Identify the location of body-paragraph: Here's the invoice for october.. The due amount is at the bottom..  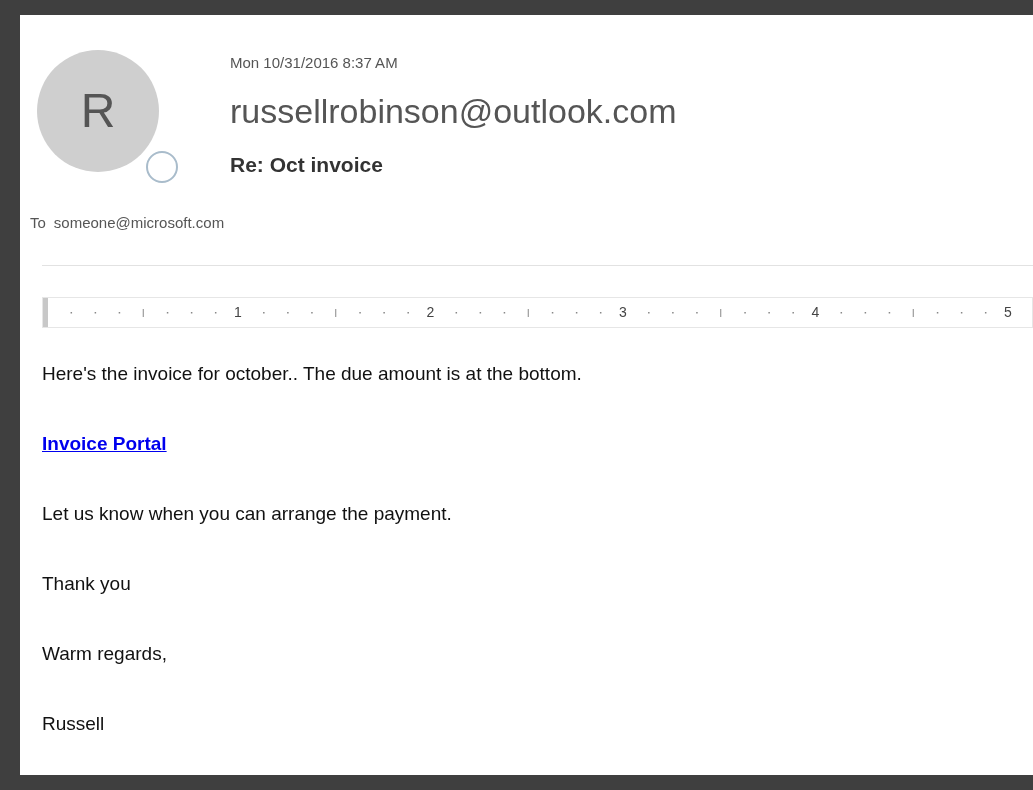
(312, 373).